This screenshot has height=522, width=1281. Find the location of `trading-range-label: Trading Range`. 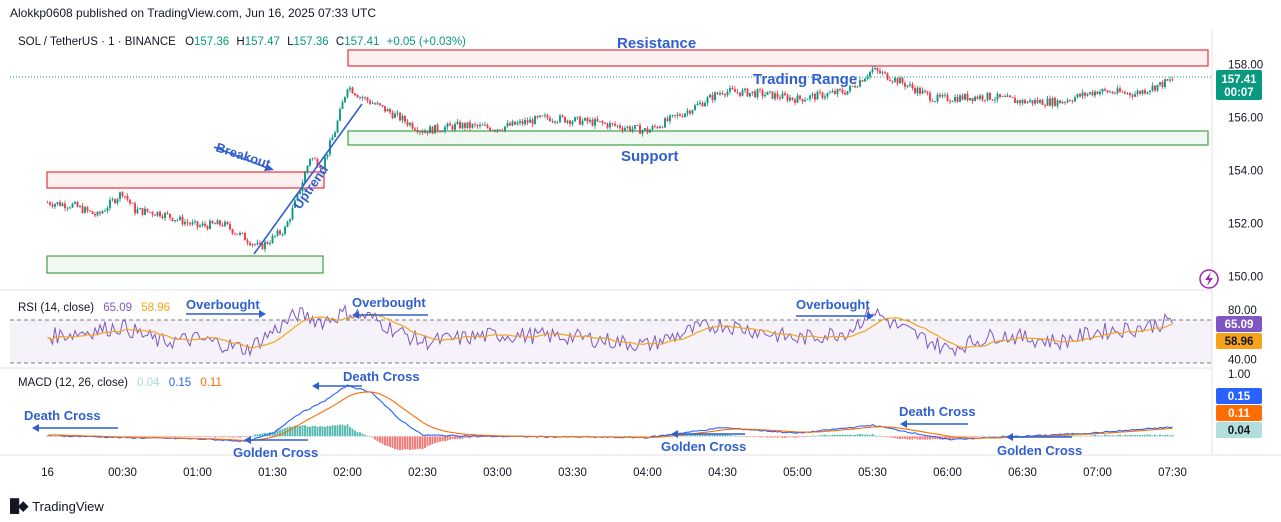

trading-range-label: Trading Range is located at coordinates (805, 79).